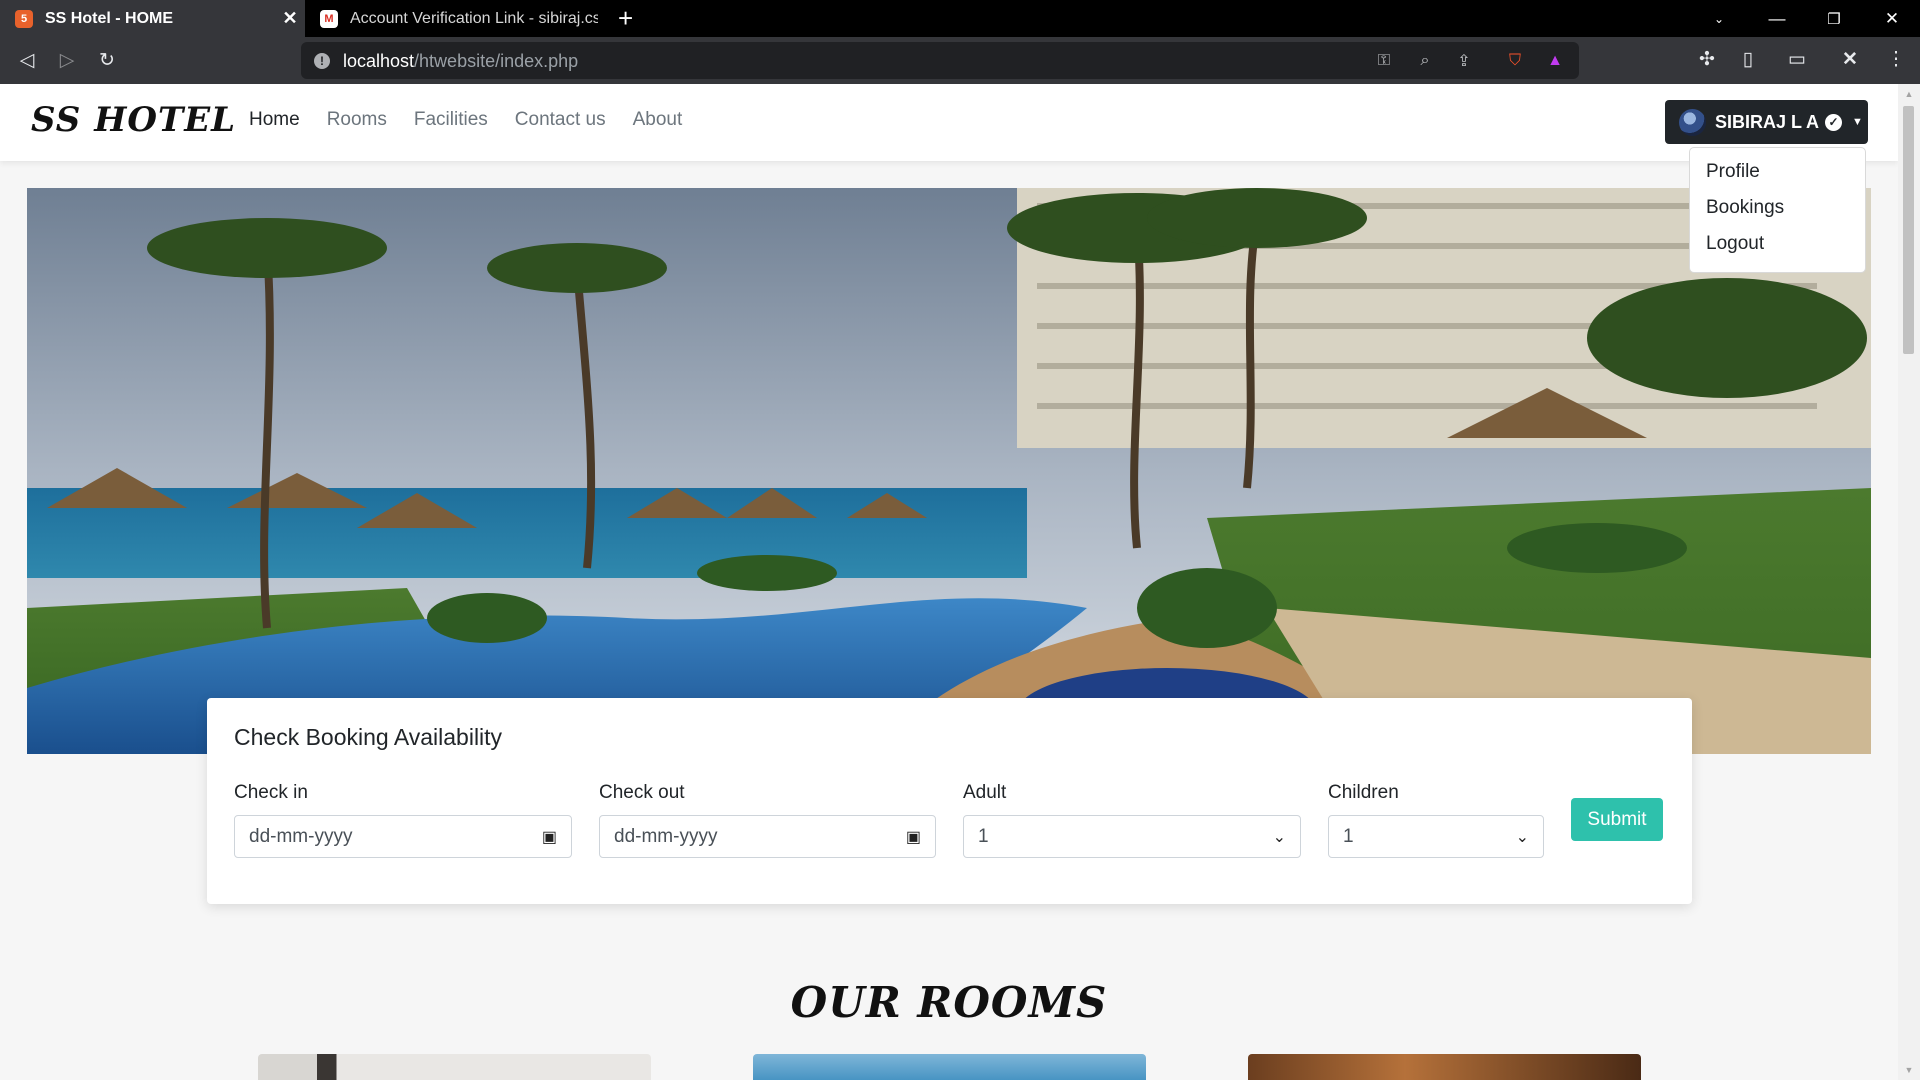 This screenshot has height=1080, width=1920. I want to click on key-icon: ⚿, so click(1384, 61).